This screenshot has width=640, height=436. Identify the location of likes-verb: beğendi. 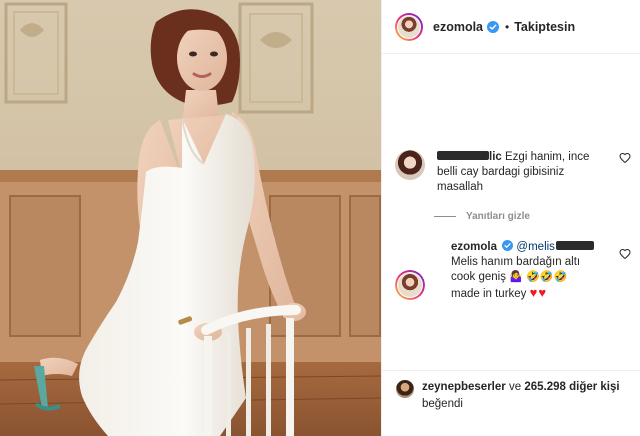
(442, 404).